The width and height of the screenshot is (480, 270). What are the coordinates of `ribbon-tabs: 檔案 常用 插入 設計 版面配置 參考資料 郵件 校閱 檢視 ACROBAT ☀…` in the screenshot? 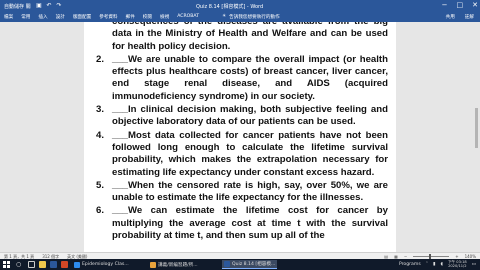 It's located at (240, 17).